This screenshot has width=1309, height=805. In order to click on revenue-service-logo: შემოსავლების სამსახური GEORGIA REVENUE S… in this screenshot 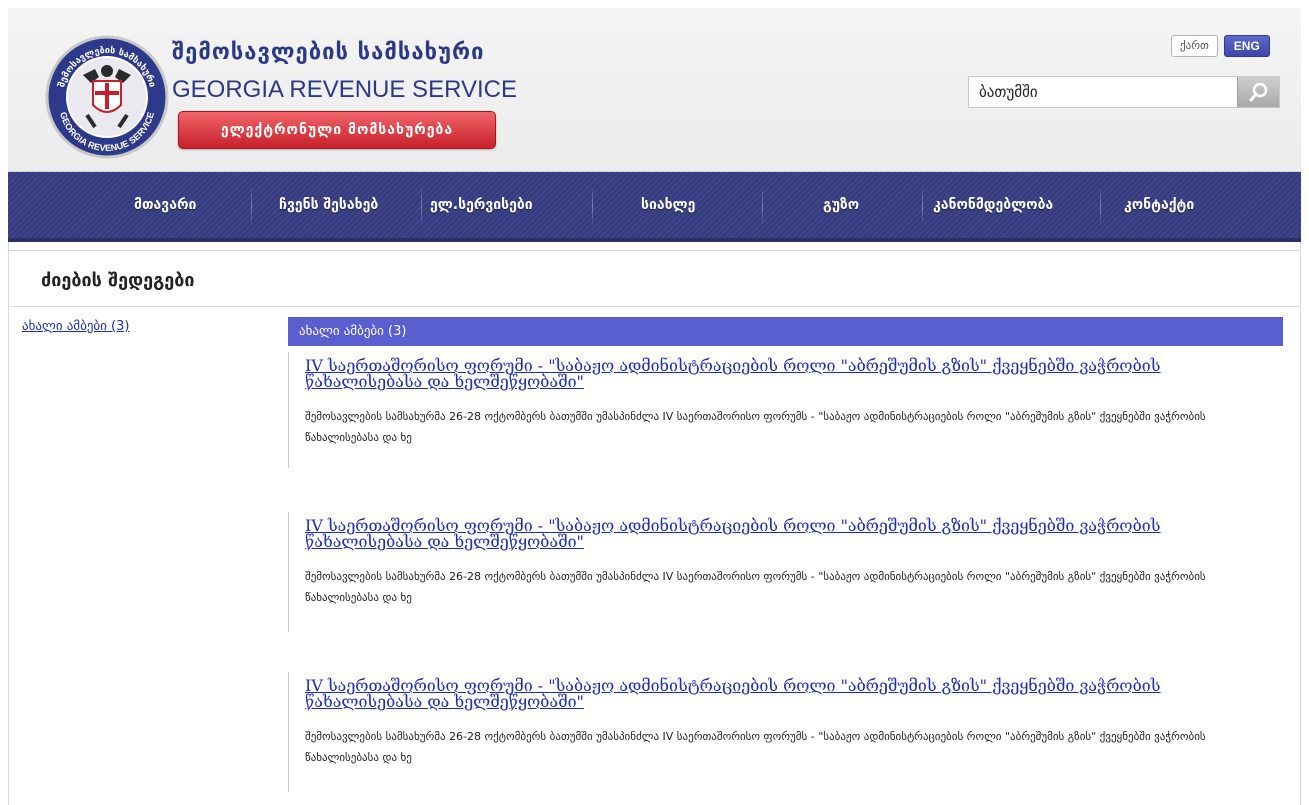, I will do `click(107, 97)`.